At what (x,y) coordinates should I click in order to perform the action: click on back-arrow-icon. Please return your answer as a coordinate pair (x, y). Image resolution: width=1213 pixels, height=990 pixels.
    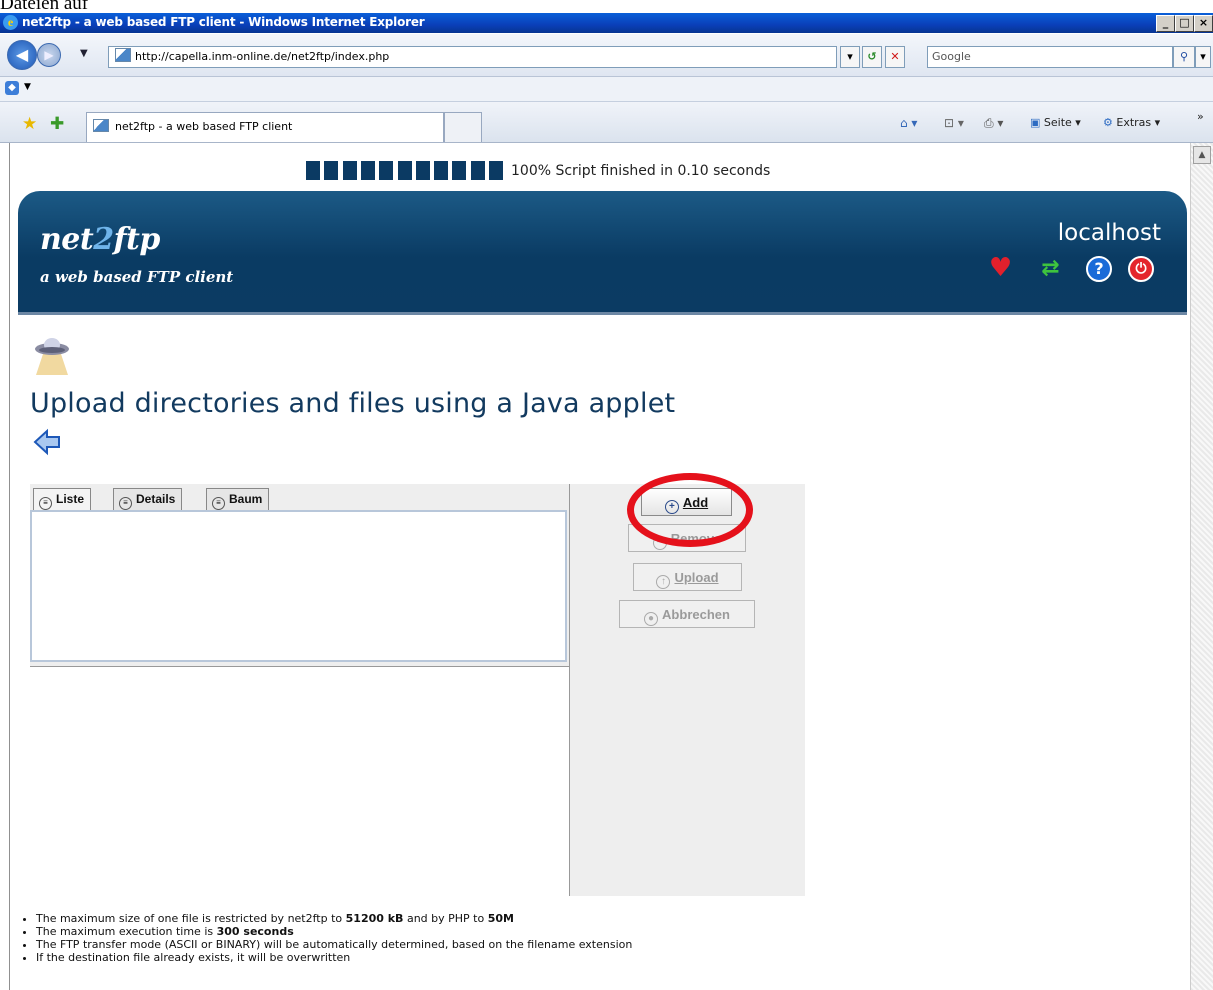
    Looking at the image, I should click on (47, 442).